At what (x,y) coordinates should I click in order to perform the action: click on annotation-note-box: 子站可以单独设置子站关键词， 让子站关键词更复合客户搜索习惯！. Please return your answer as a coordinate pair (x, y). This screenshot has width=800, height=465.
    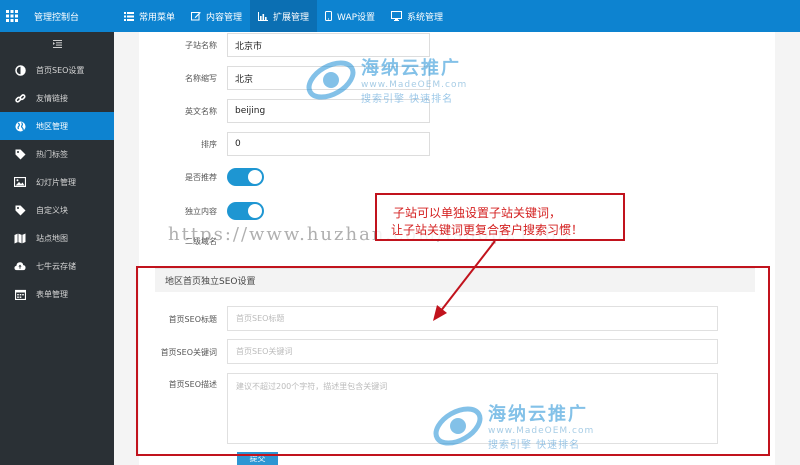
    Looking at the image, I should click on (500, 217).